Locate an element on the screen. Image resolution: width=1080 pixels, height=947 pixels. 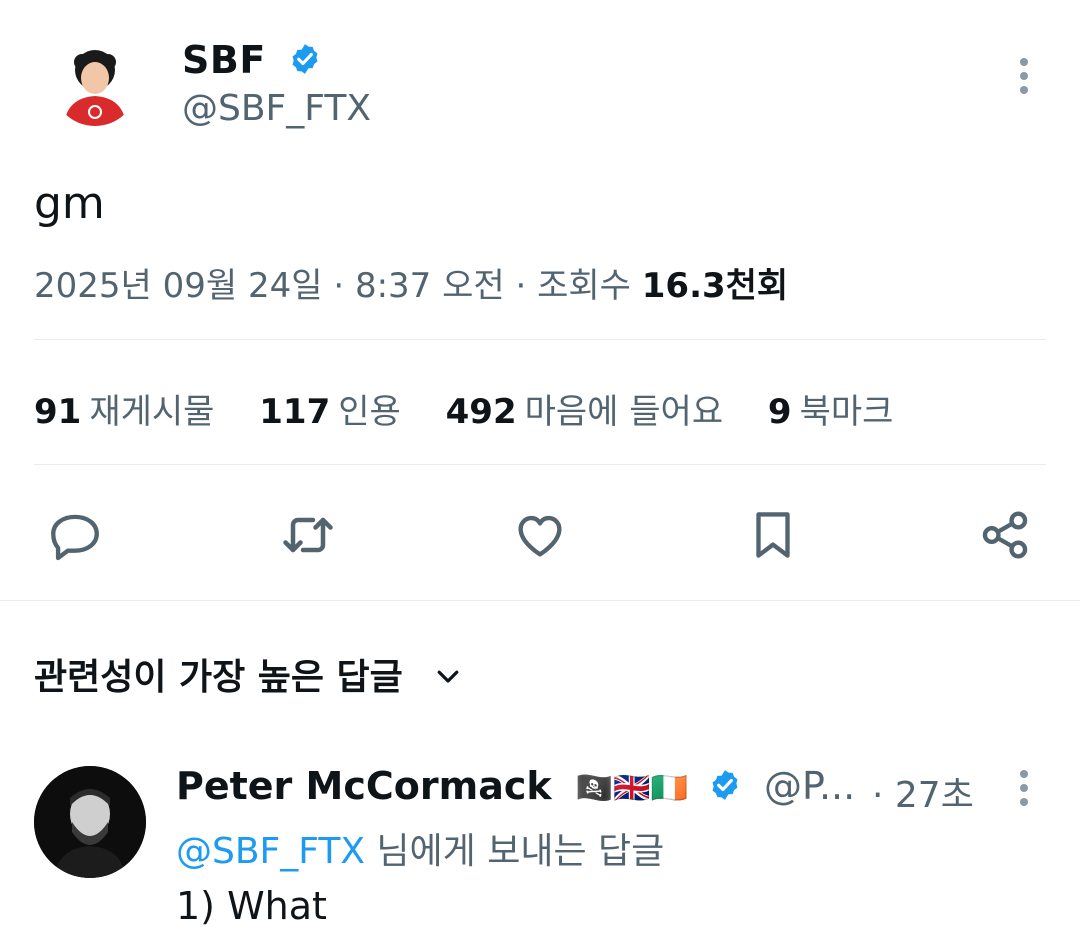
author-avatar is located at coordinates (95, 83).